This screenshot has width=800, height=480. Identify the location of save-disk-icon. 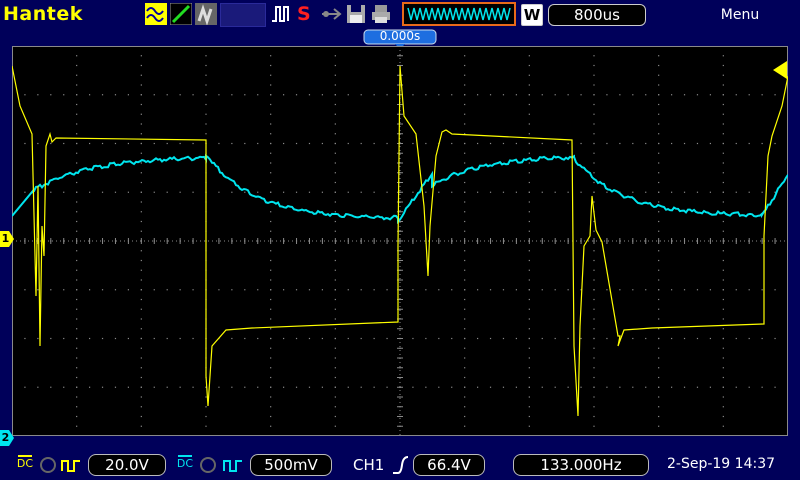
(356, 14).